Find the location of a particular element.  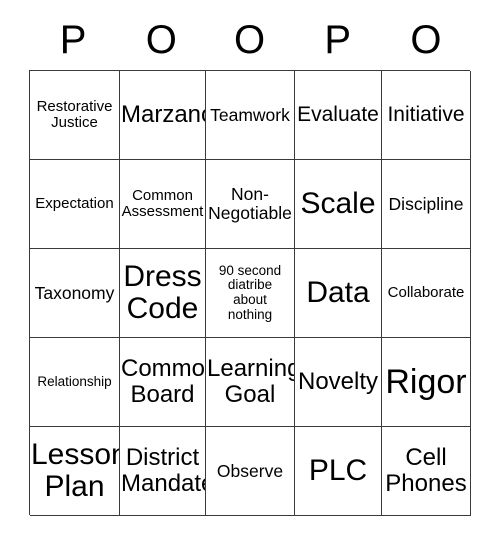

bingo-cell-label: Non- Negotiable is located at coordinates (250, 203).